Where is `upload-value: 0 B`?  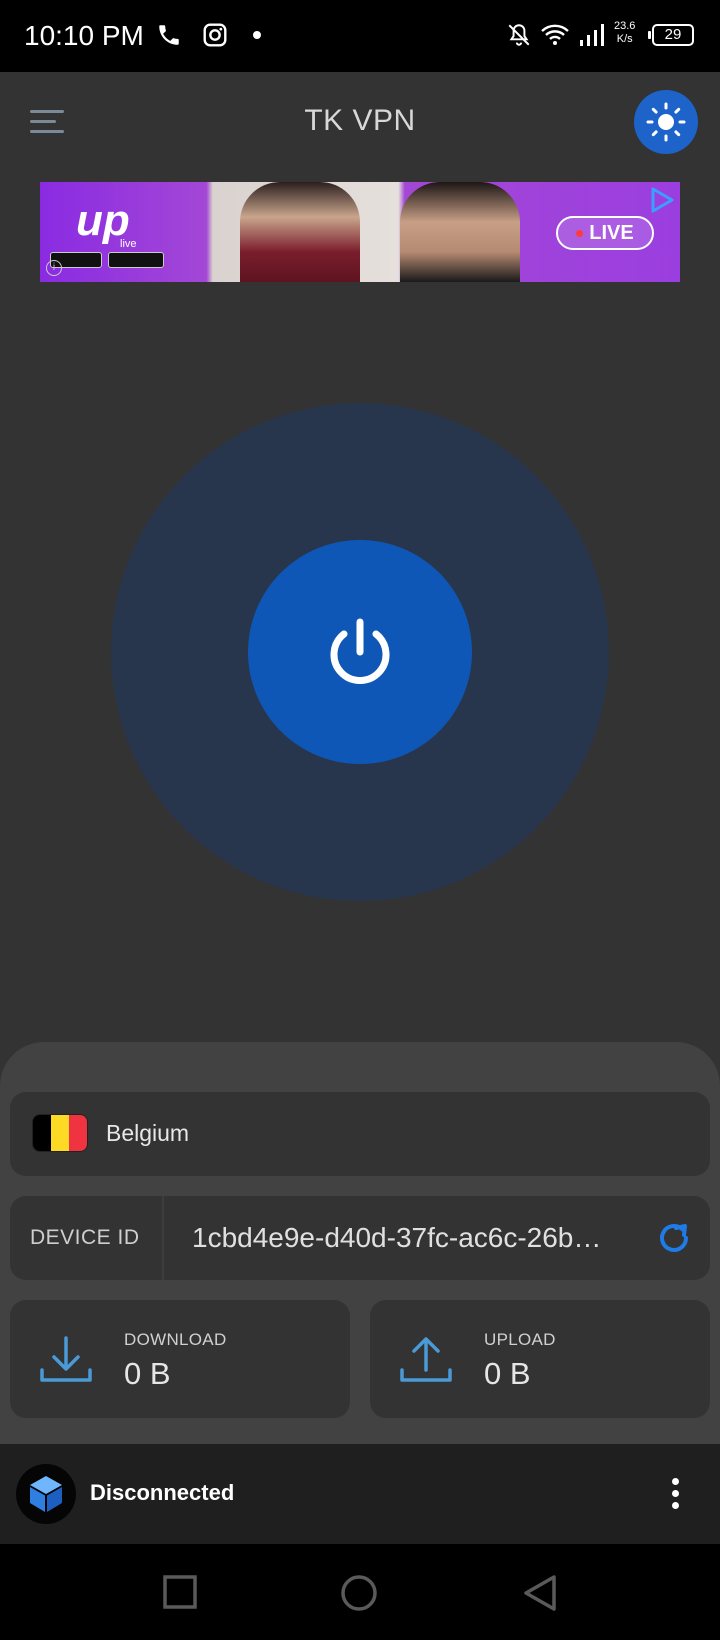 upload-value: 0 B is located at coordinates (507, 1373).